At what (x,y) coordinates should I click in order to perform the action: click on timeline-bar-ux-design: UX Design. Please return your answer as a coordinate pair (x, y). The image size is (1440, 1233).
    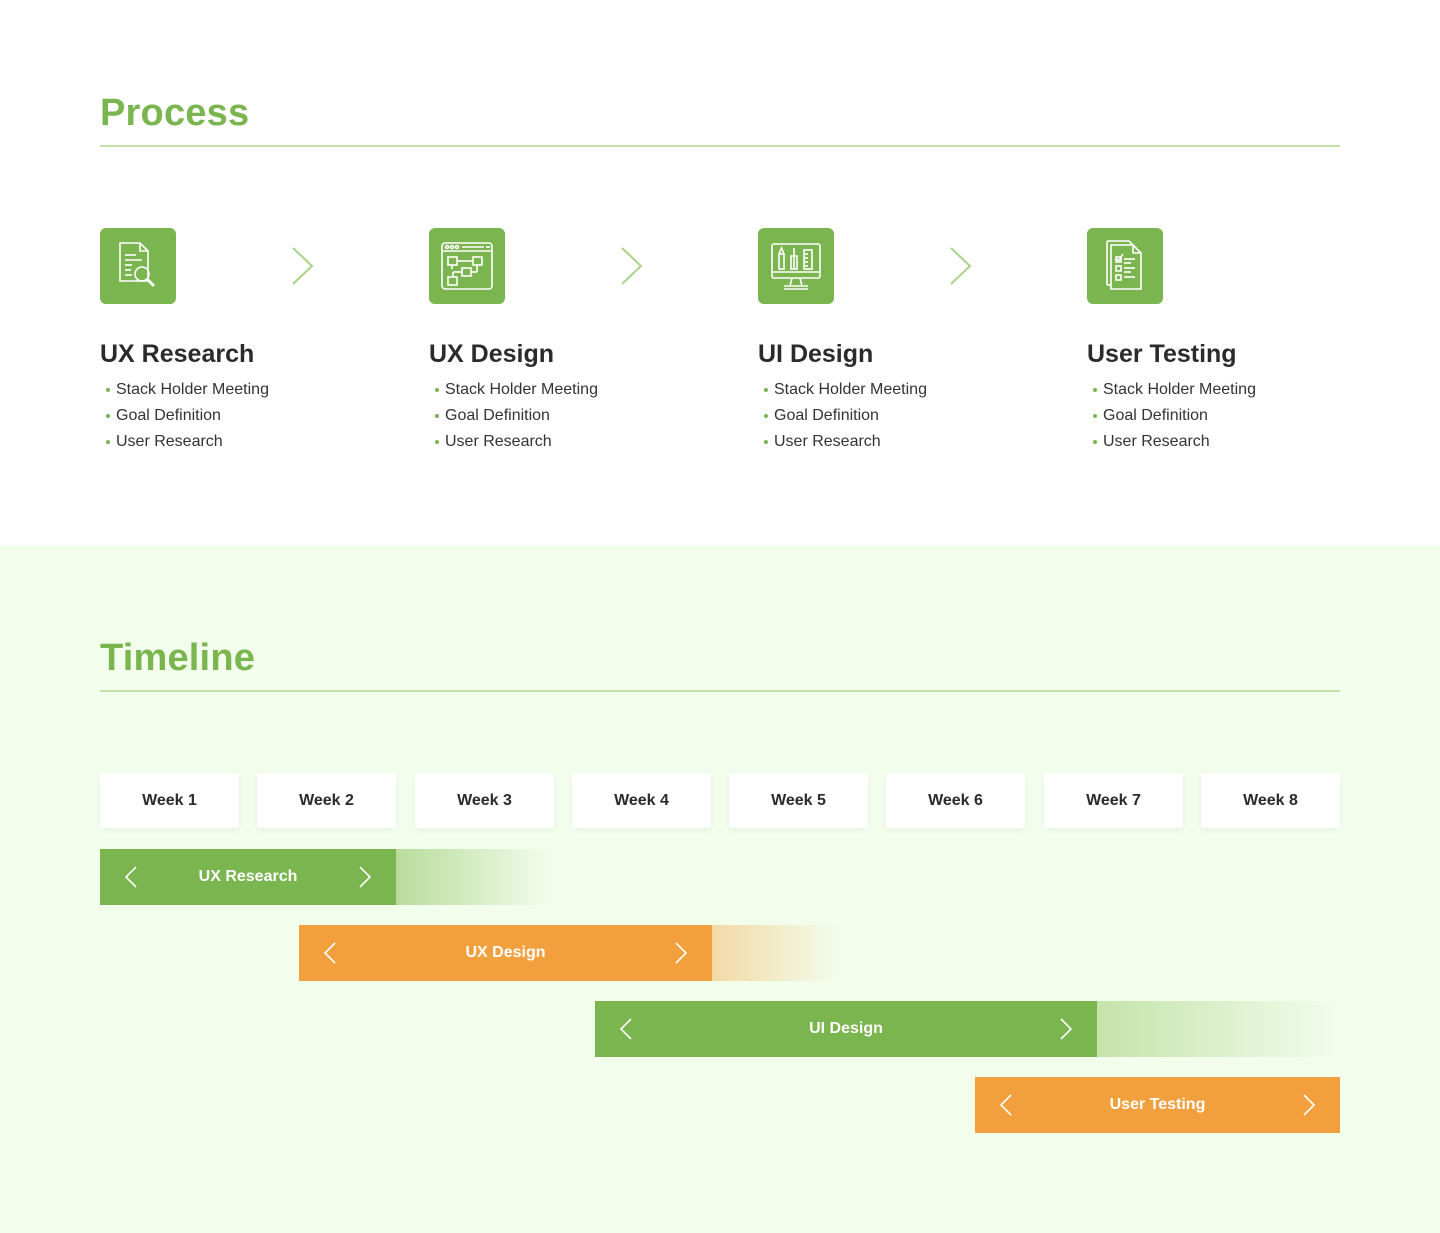
    Looking at the image, I should click on (569, 953).